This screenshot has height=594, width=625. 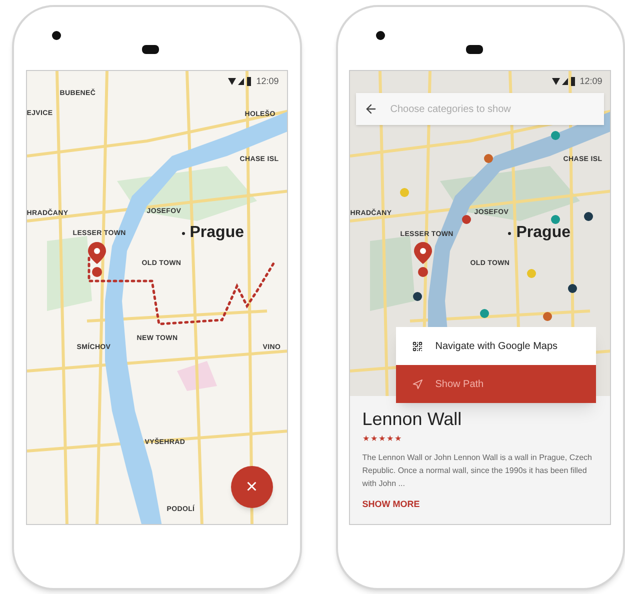 I want to click on show-more-link: SHOW MORE, so click(x=480, y=504).